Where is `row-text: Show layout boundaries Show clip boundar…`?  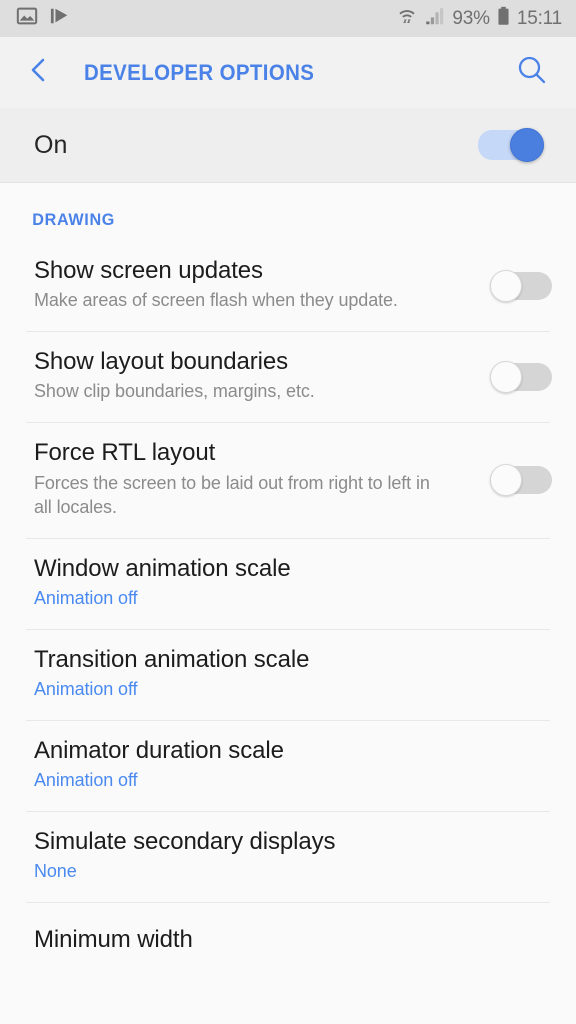
row-text: Show layout boundaries Show clip boundar… is located at coordinates (255, 376).